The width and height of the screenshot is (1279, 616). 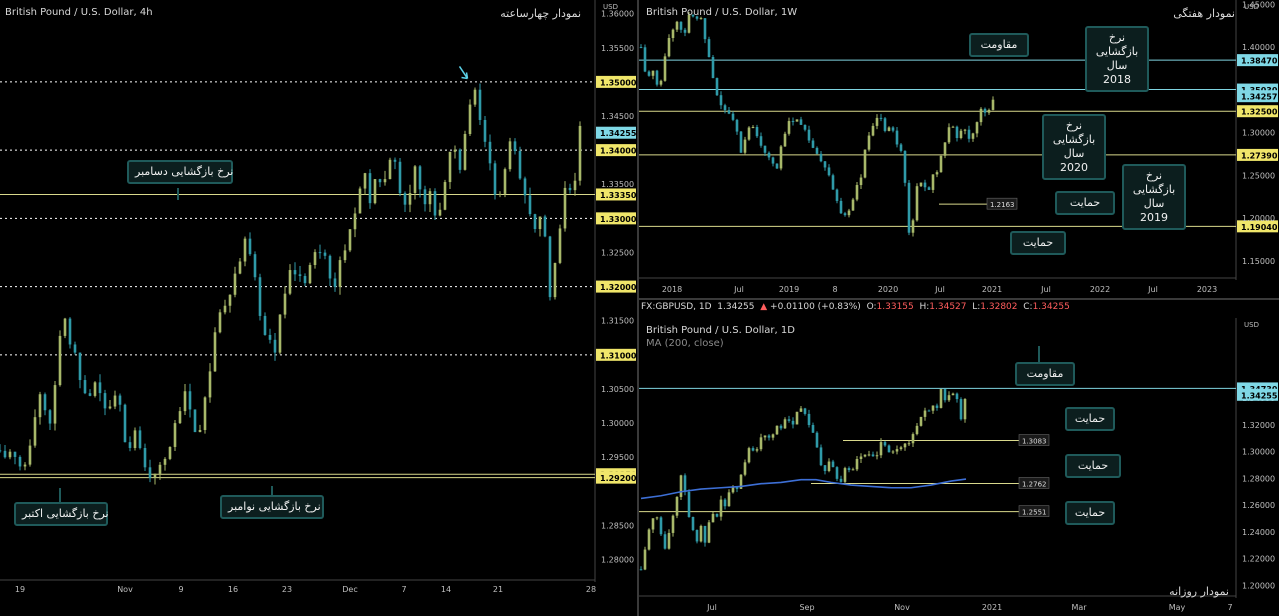 I want to click on open-label: O:, so click(x=871, y=307).